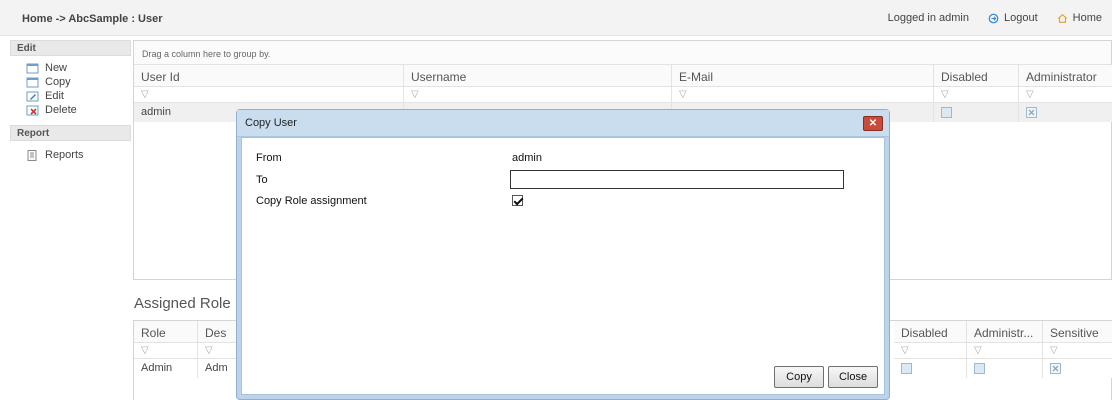 The height and width of the screenshot is (400, 1112). I want to click on sidebar-item-reports: Reports, so click(70, 155).